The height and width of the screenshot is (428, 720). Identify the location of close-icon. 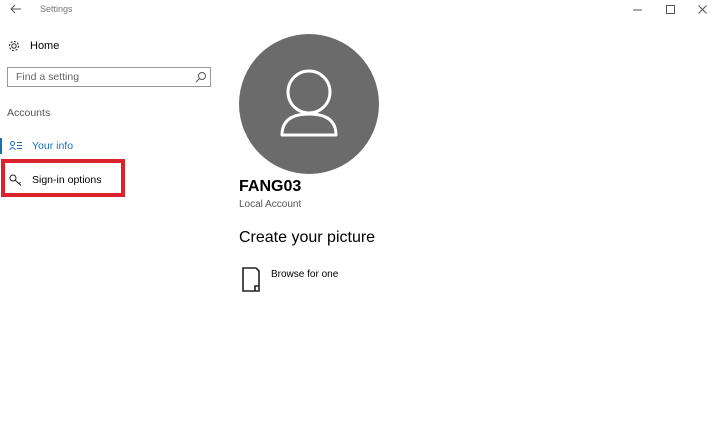
(702, 9).